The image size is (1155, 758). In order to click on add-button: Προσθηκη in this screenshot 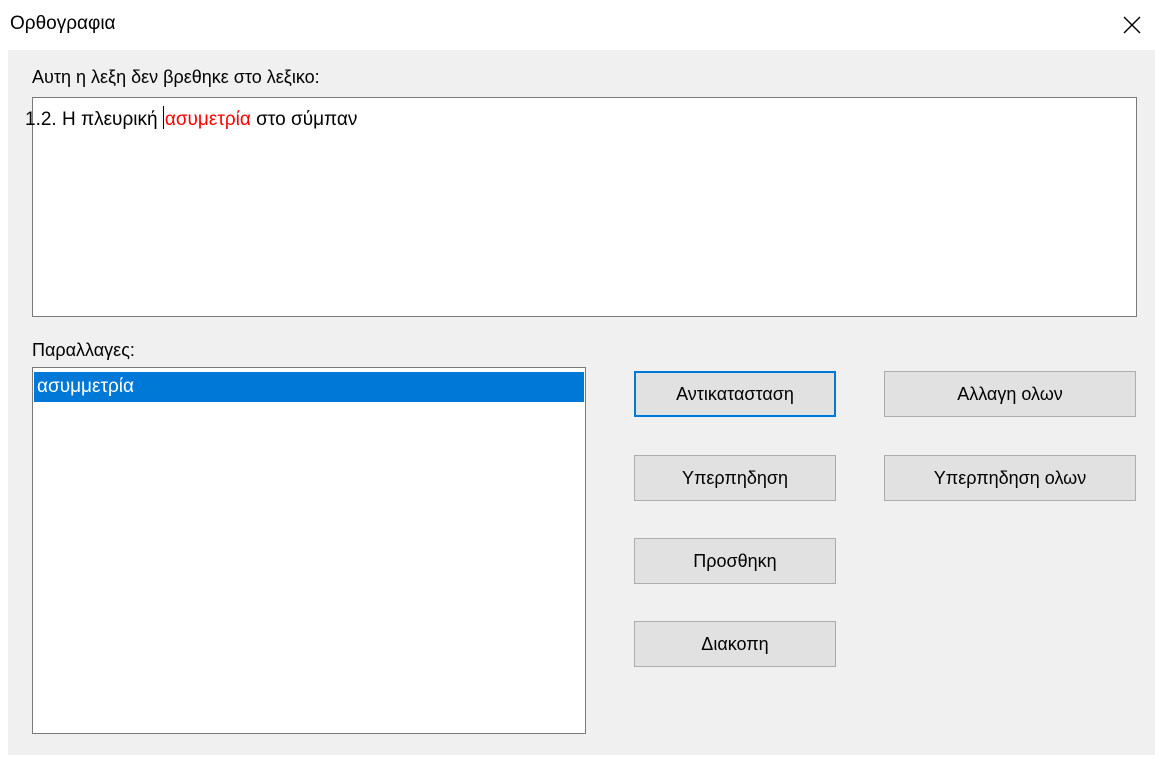, I will do `click(735, 561)`.